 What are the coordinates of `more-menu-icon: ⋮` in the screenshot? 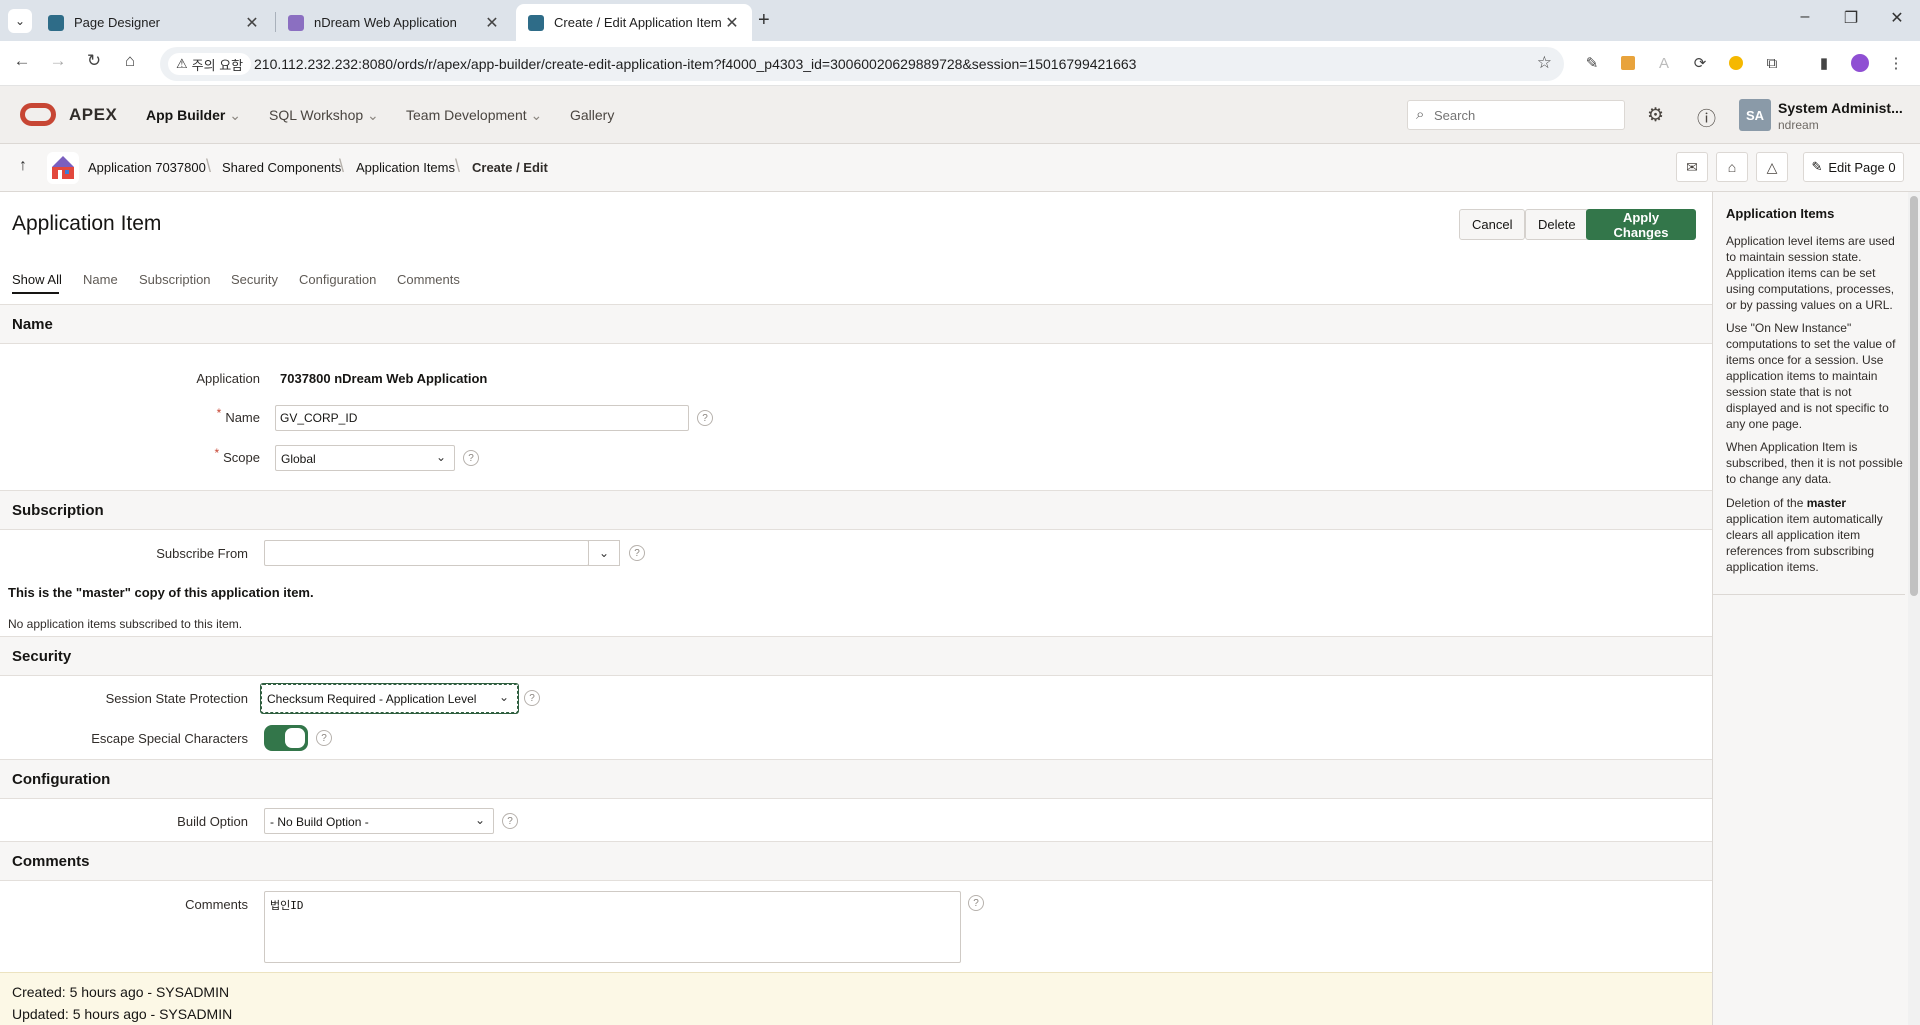 It's located at (1896, 63).